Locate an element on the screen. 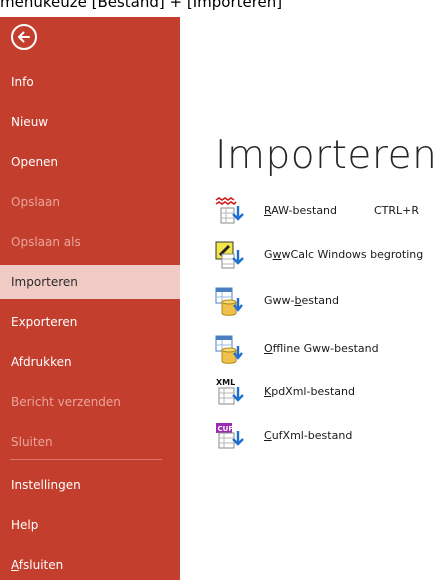  import-gww-bestand: Gww-bestand is located at coordinates (326, 303).